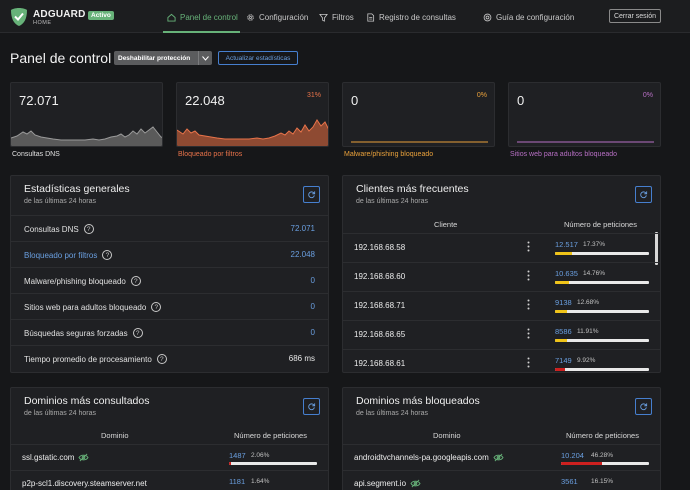  Describe the element at coordinates (379, 334) in the screenshot. I see `client-ip: 192.168.68.65` at that location.